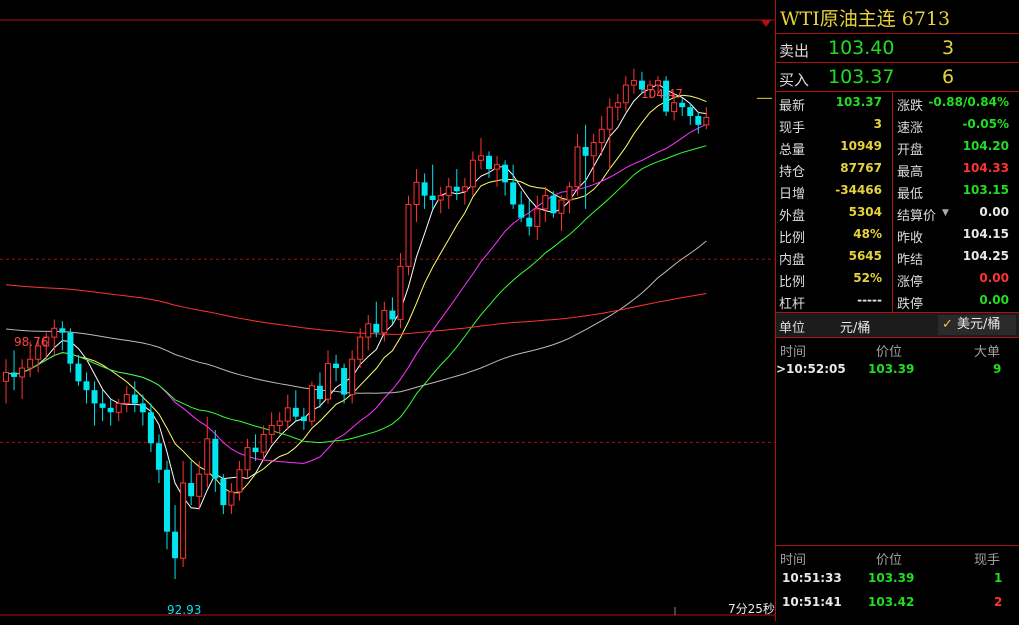  Describe the element at coordinates (891, 369) in the screenshot. I see `bigorder-price: 103.39` at that location.